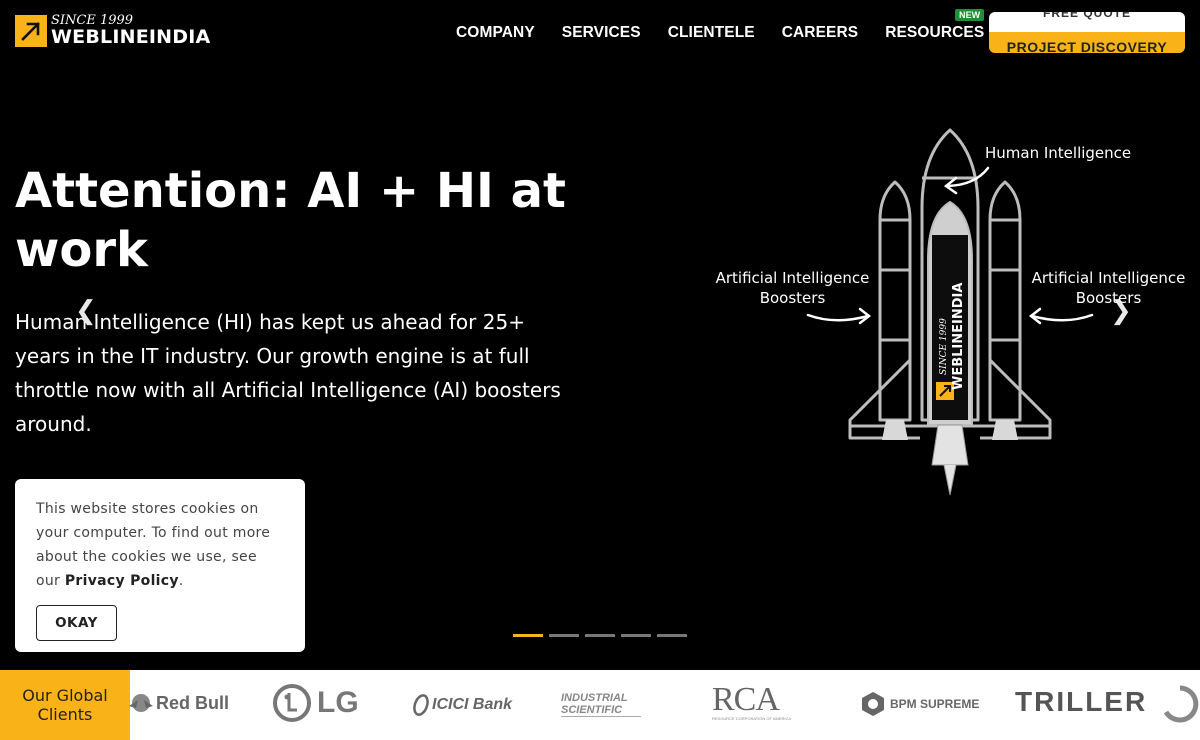 The height and width of the screenshot is (740, 1200). Describe the element at coordinates (950, 312) in the screenshot. I see `space-shuttle-illustration: WEBLINEINDIA SINCE 1999` at that location.